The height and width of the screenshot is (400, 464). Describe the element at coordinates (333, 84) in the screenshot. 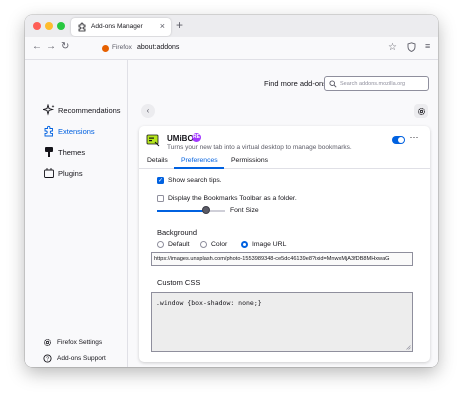

I see `search-icon` at that location.